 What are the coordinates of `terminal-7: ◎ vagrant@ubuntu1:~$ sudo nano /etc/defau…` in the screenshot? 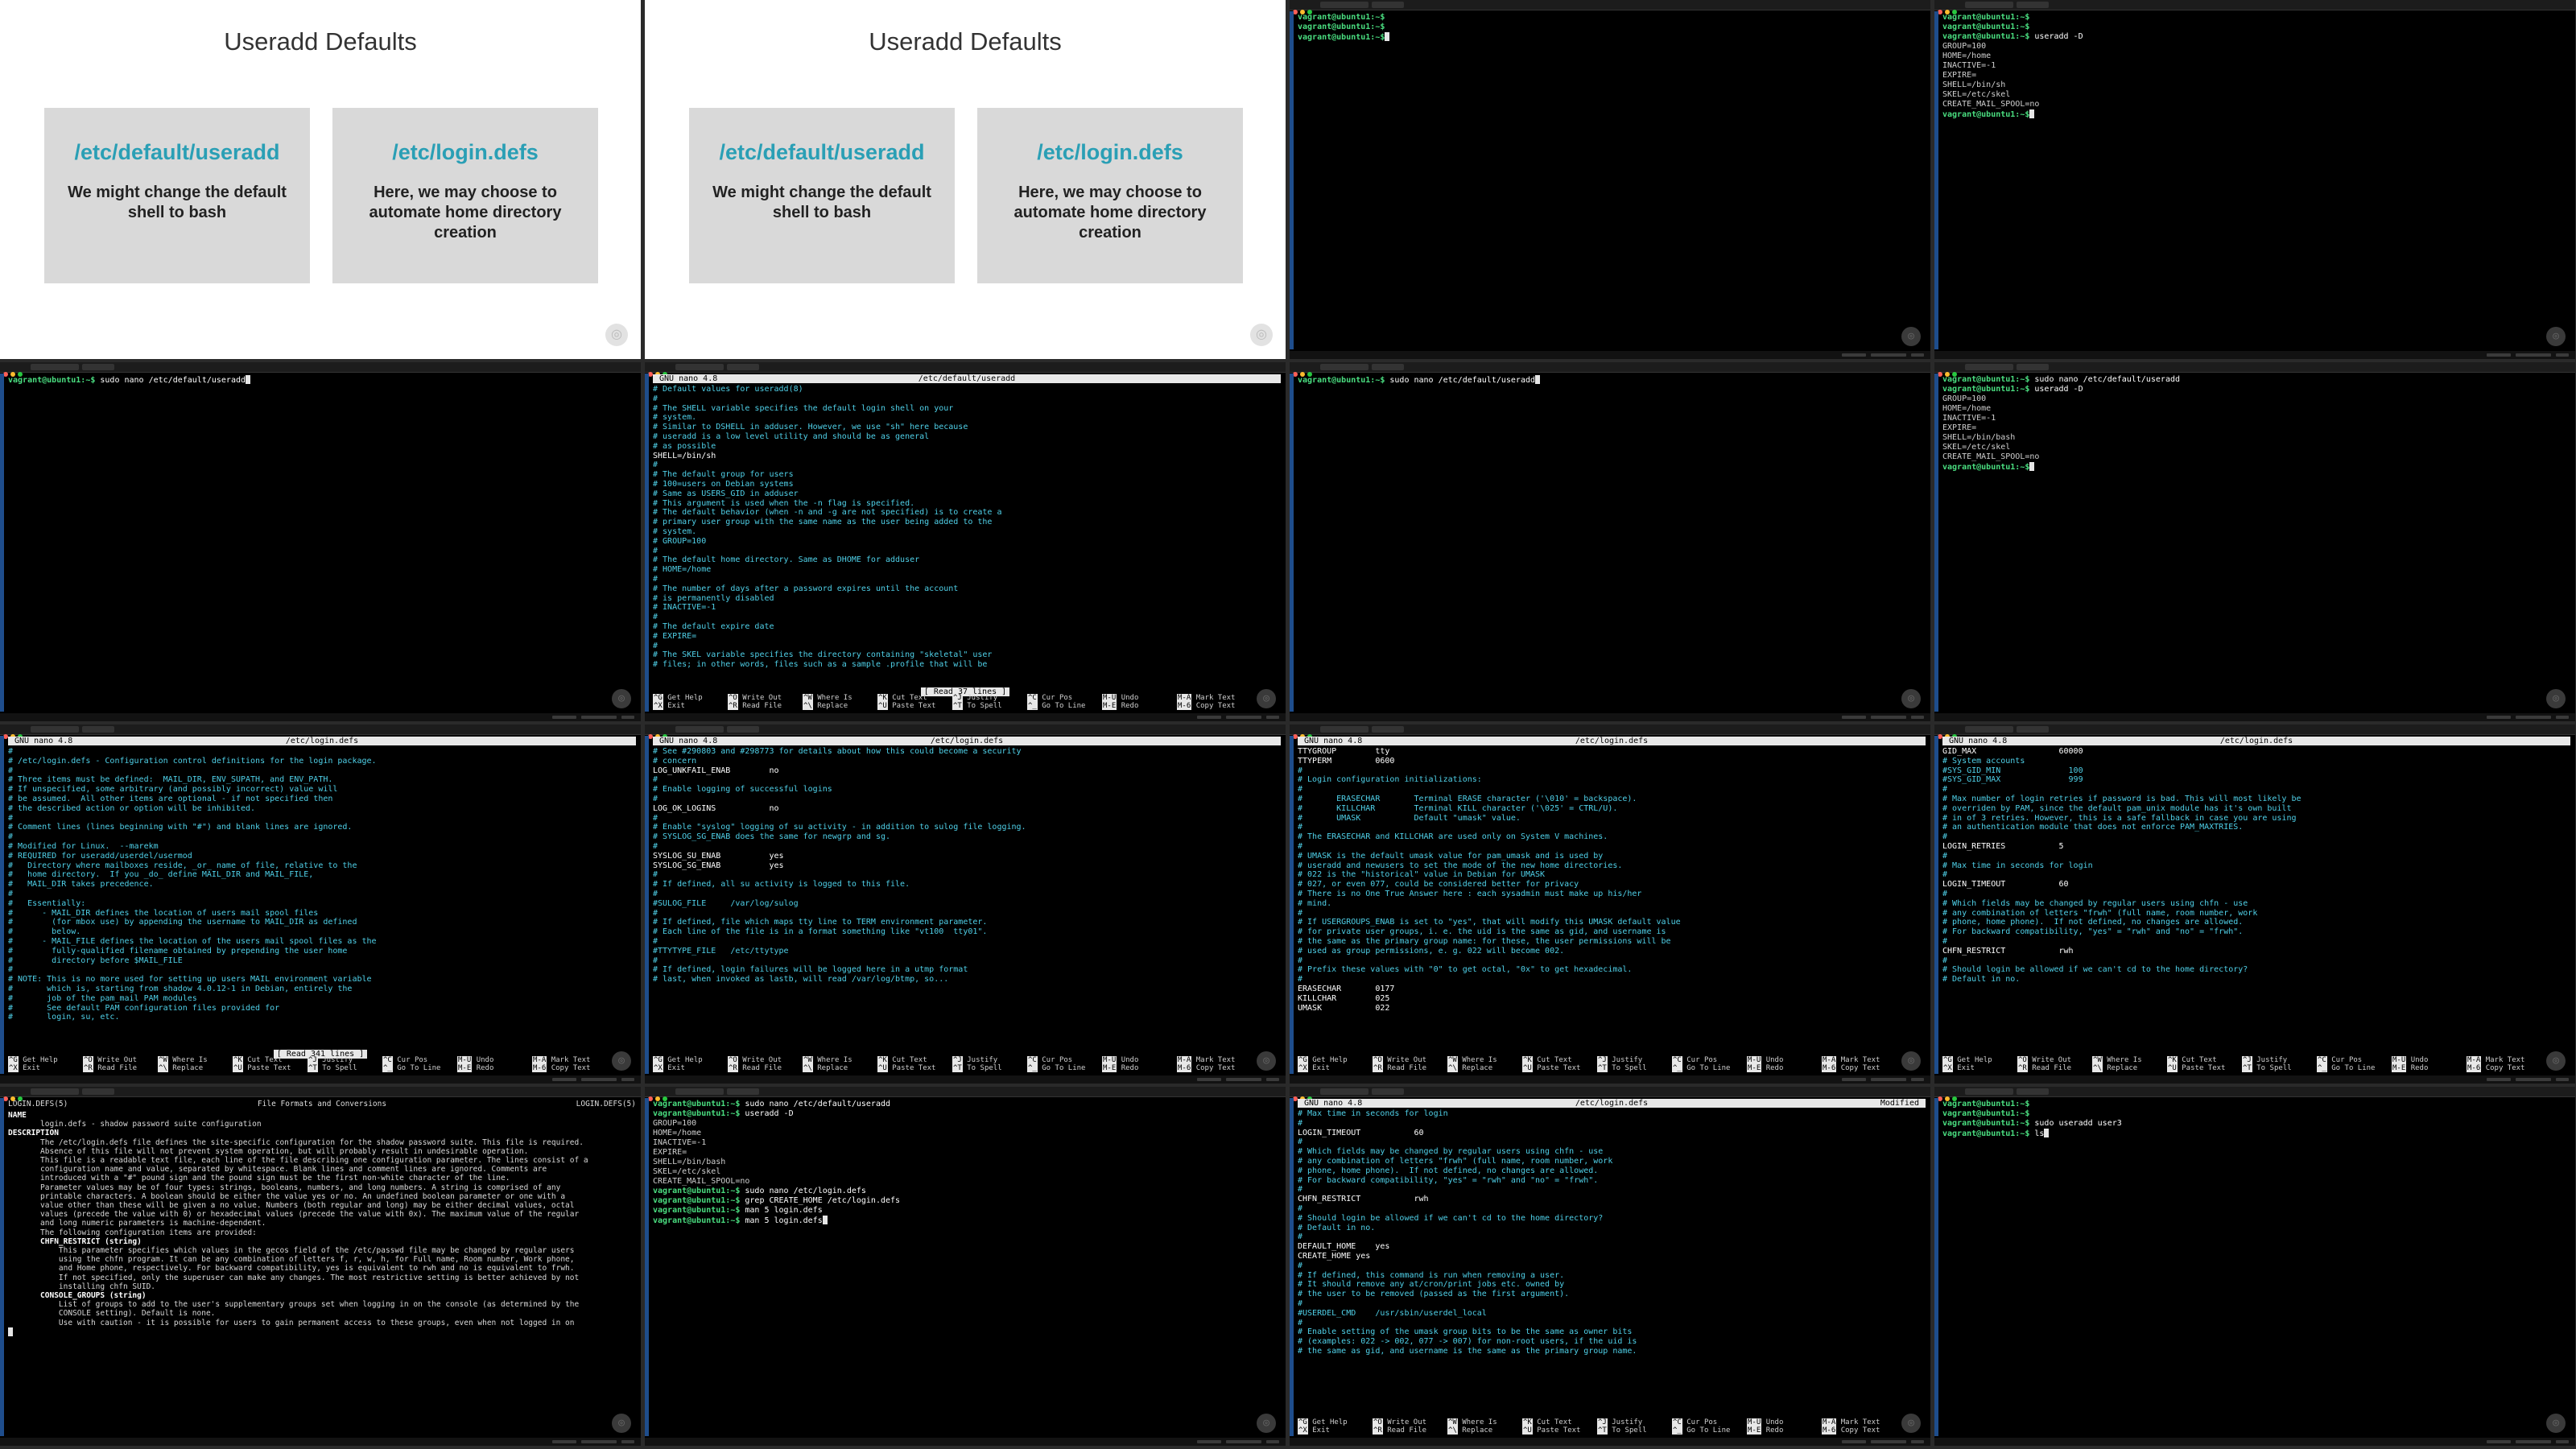 It's located at (1610, 541).